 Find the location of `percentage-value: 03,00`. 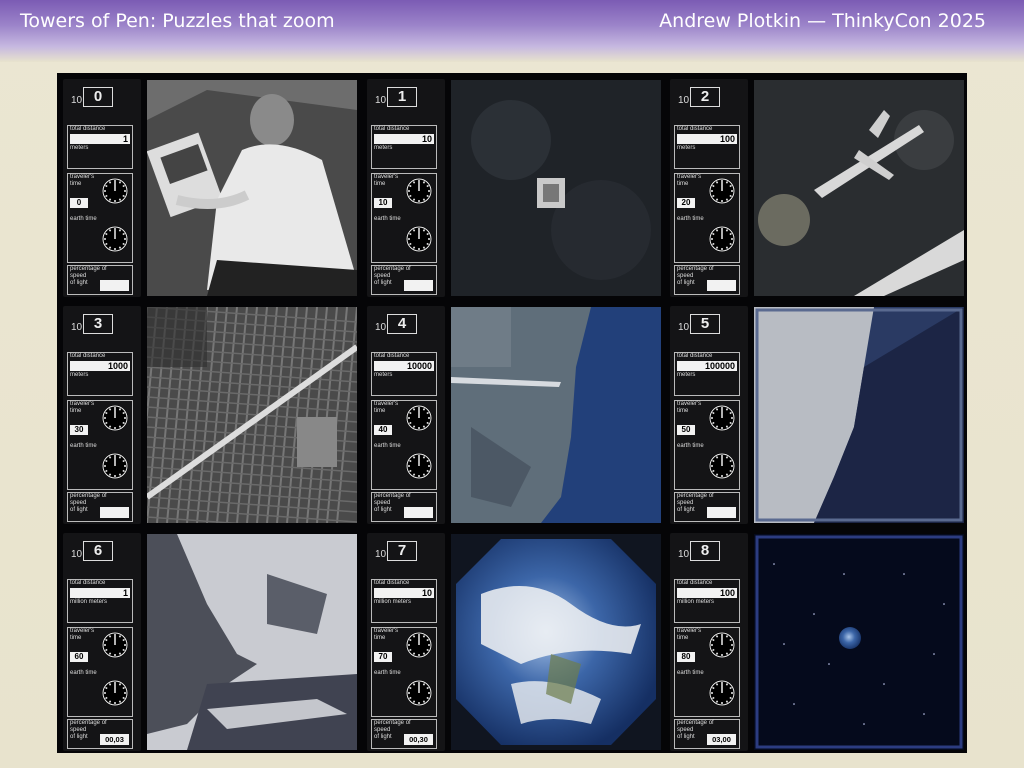

percentage-value: 03,00 is located at coordinates (721, 739).